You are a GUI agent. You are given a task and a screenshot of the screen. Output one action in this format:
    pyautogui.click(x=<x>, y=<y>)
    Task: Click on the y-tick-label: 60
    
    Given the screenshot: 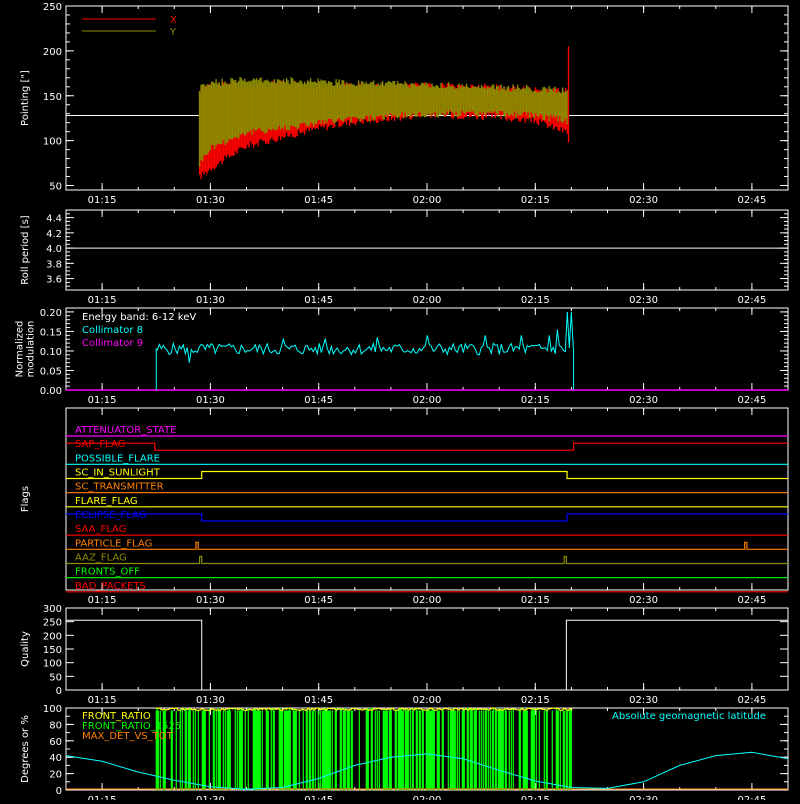 What is the action you would take?
    pyautogui.click(x=55, y=742)
    